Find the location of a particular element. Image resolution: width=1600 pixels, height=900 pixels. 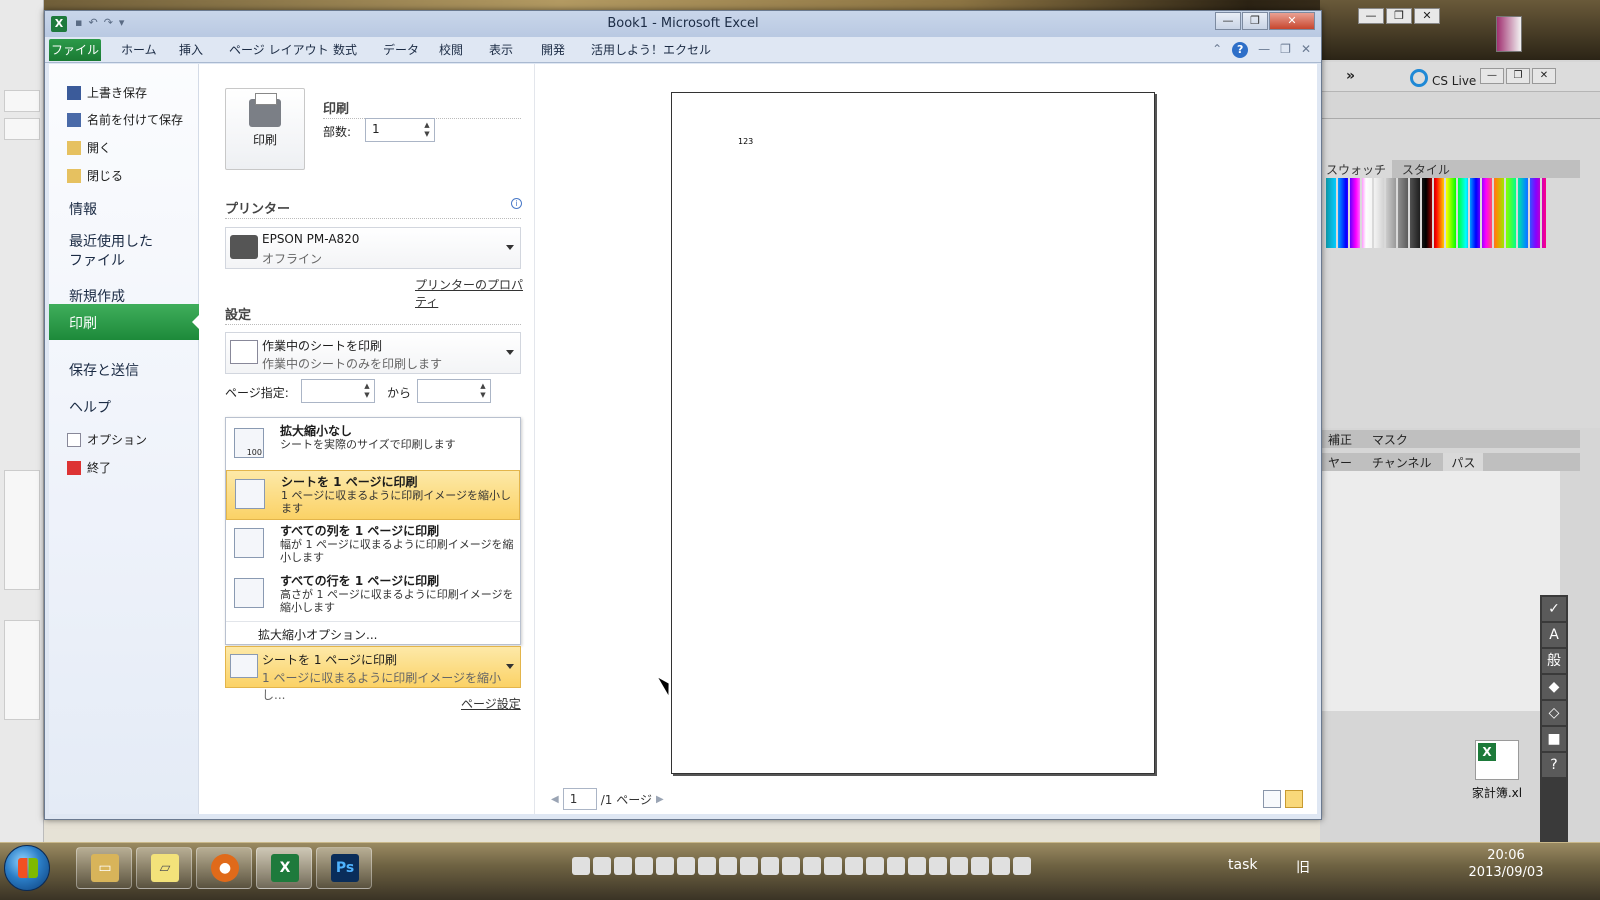

desktop-file-icon: 家計簿.xl is located at coordinates (1497, 770).